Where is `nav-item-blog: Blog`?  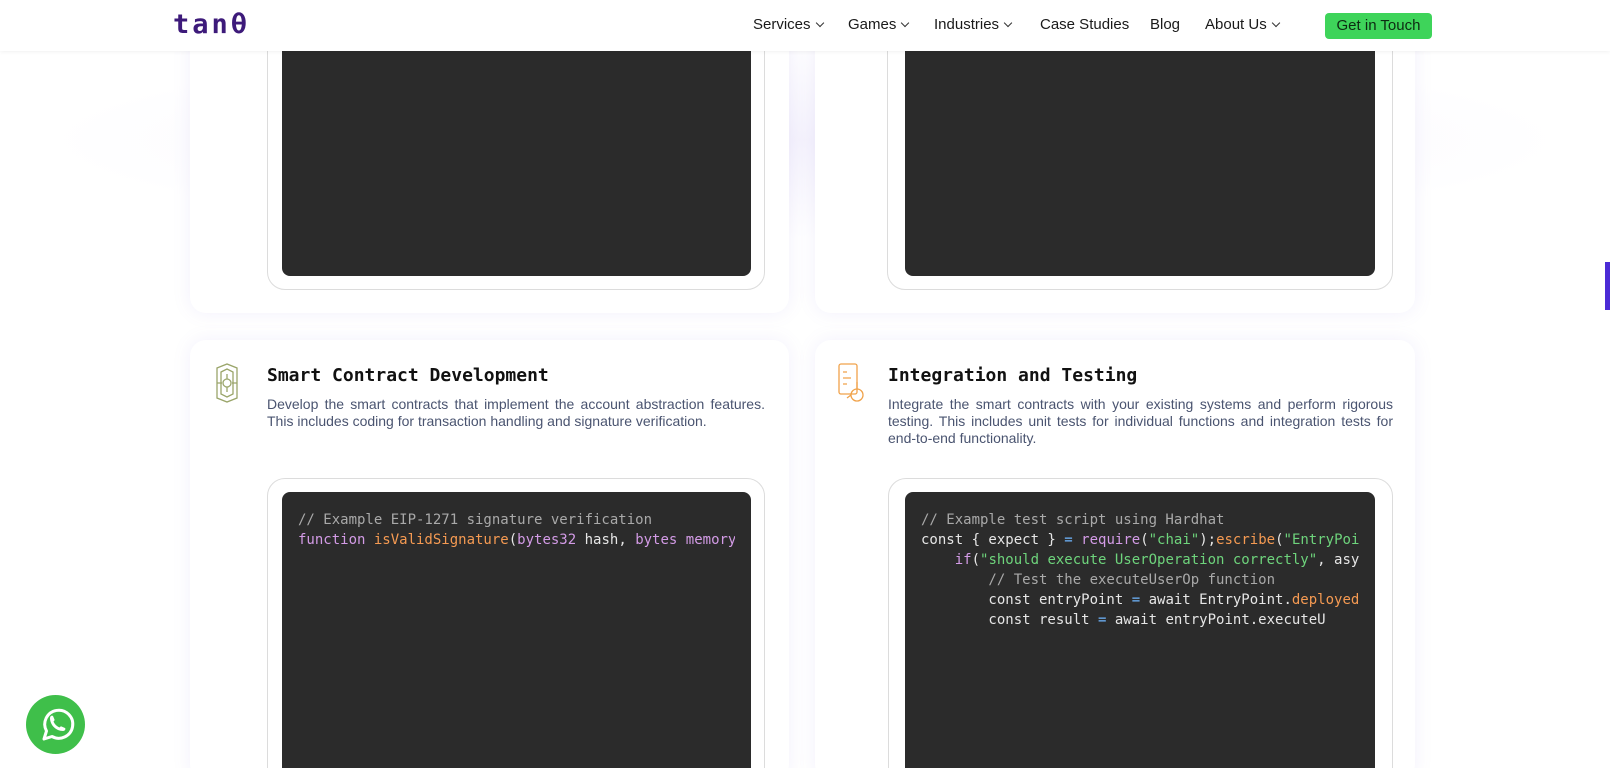
nav-item-blog: Blog is located at coordinates (1165, 24).